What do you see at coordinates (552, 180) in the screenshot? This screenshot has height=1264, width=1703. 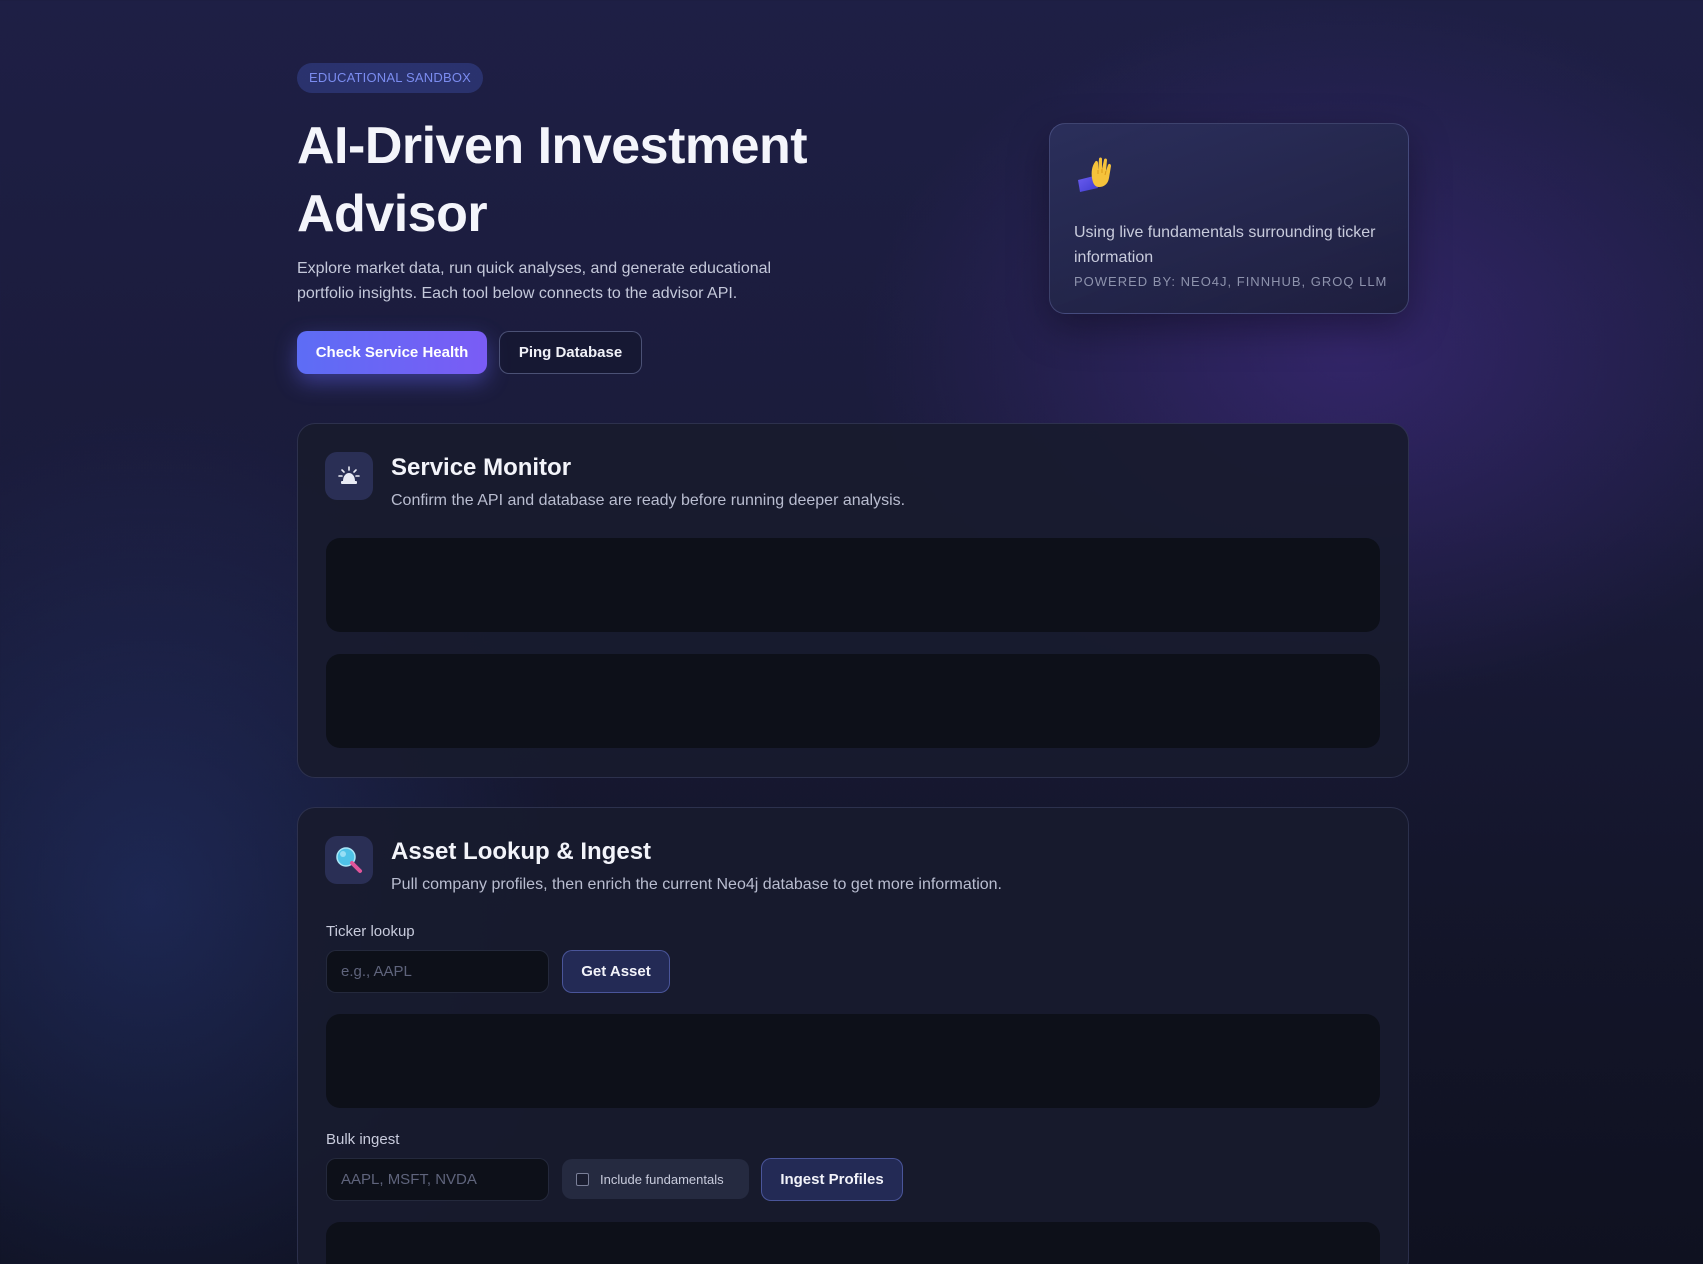 I see `page-title: AI-Driven Investment Advisor` at bounding box center [552, 180].